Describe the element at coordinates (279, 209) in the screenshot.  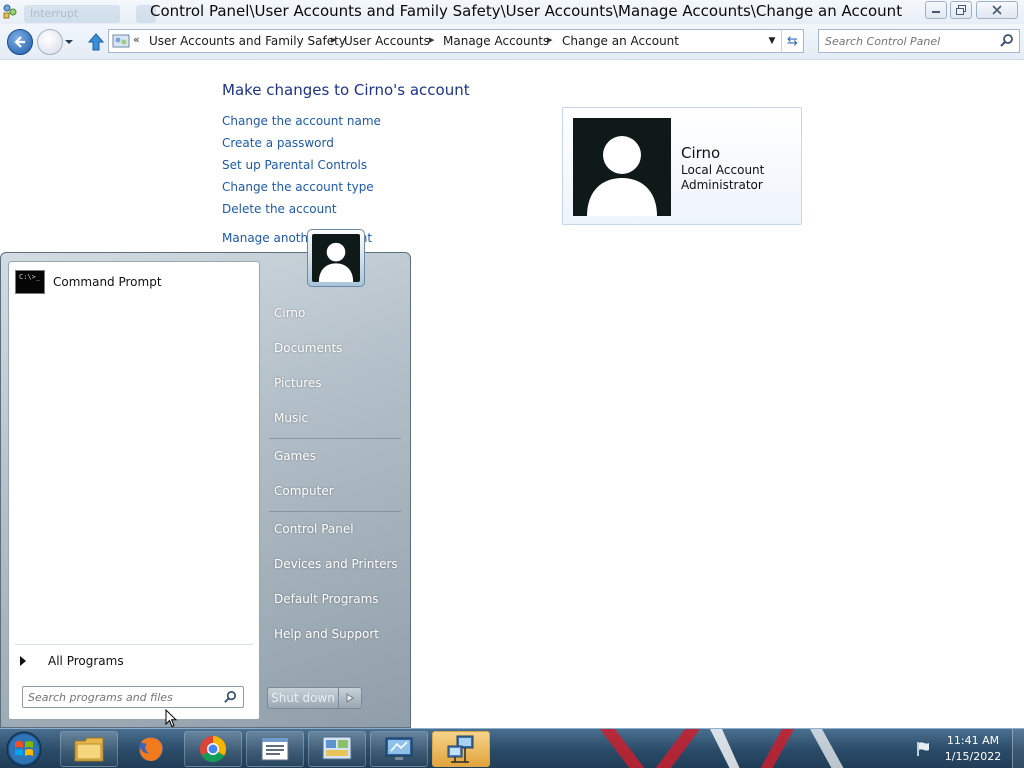
I see `delete-account-link: Delete the account` at that location.